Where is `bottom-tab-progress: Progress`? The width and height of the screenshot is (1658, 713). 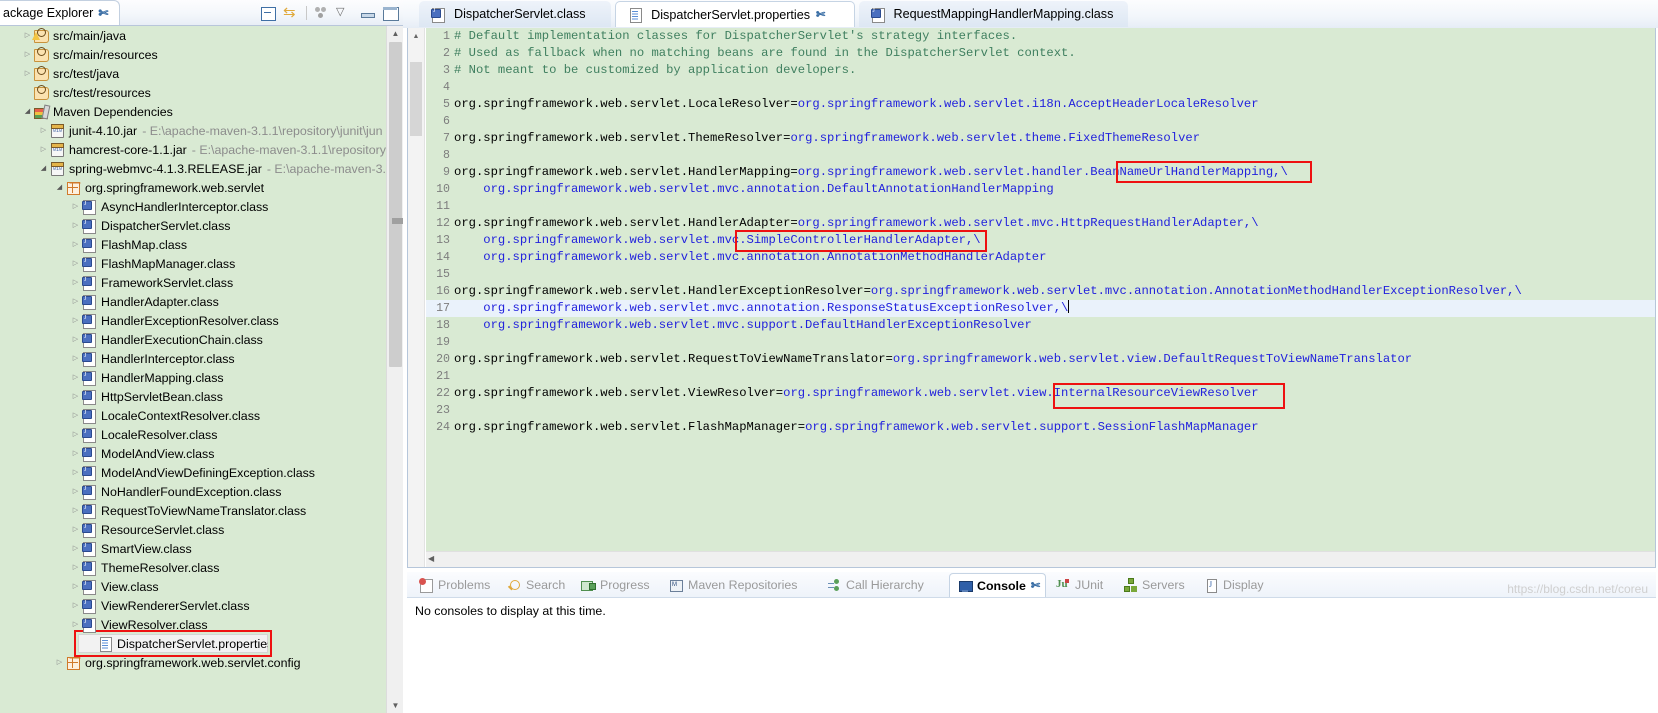 bottom-tab-progress: Progress is located at coordinates (616, 585).